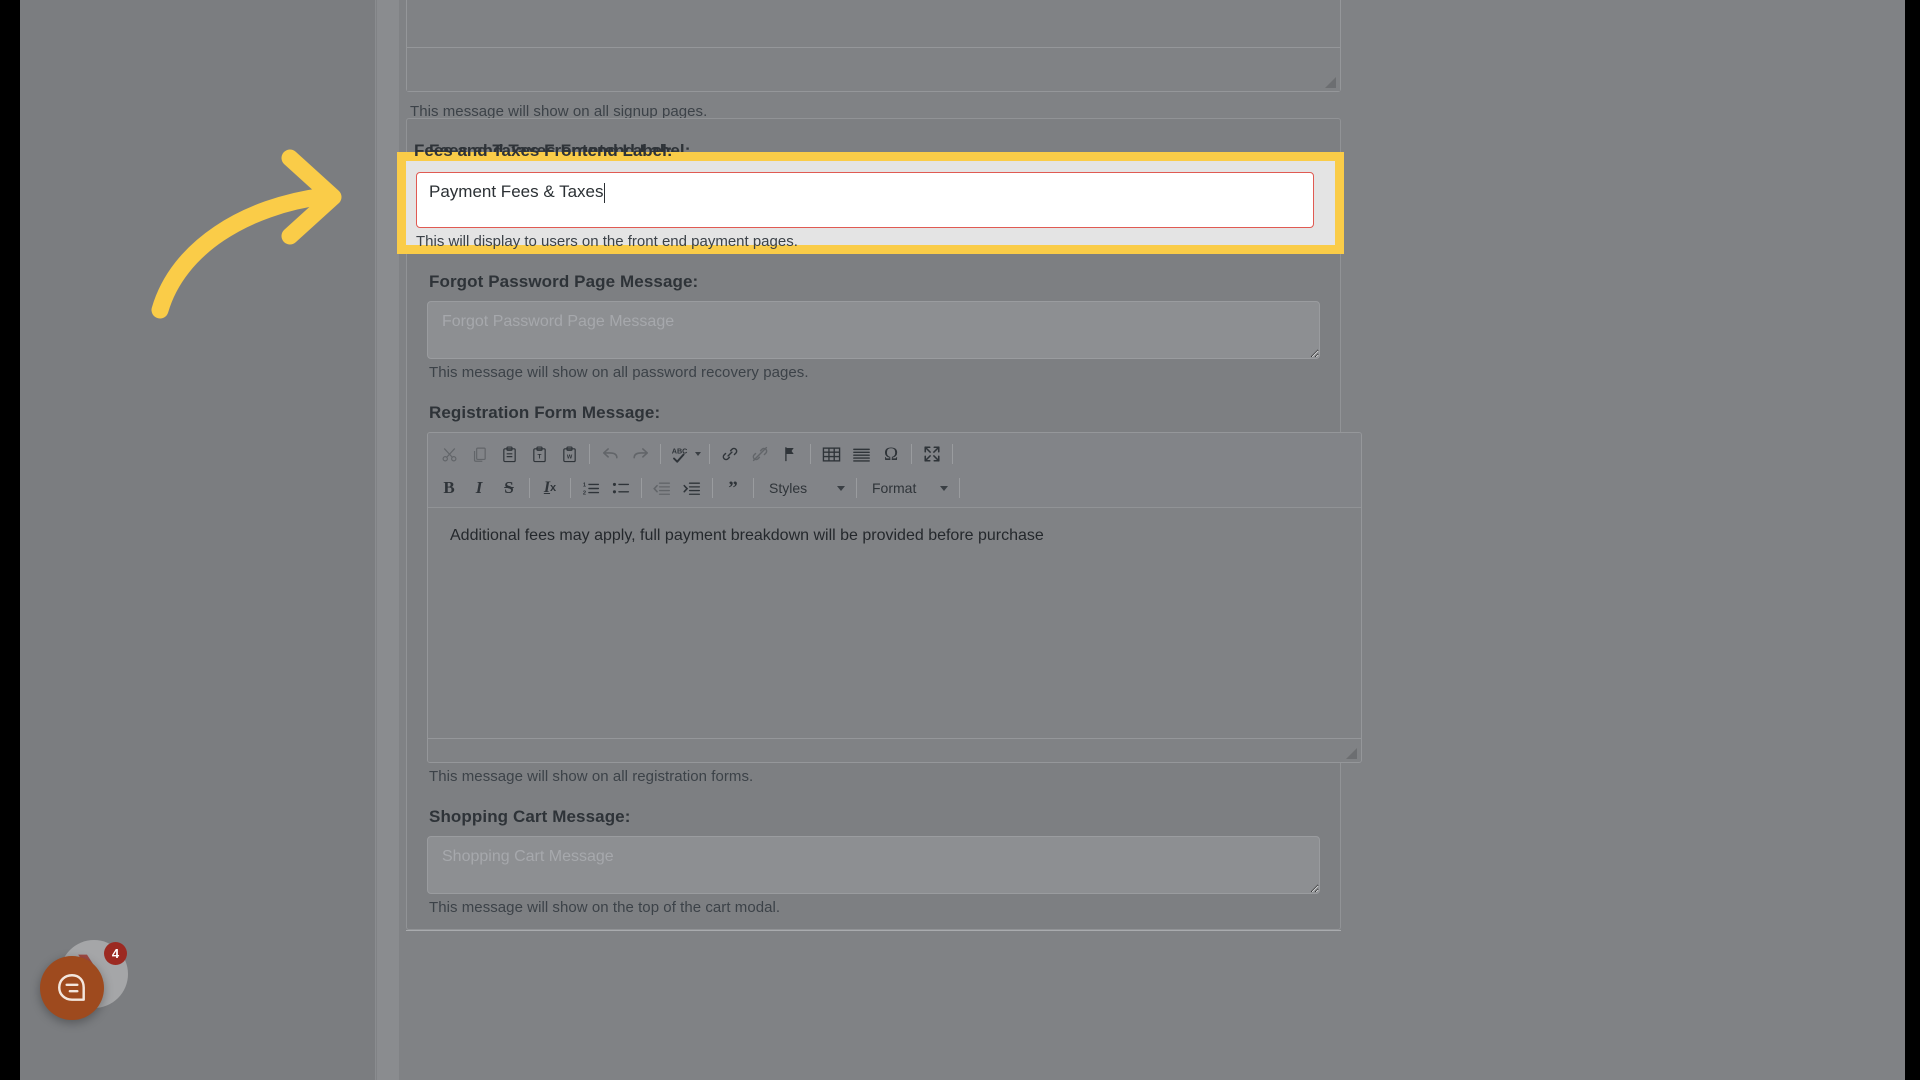 Image resolution: width=1920 pixels, height=1080 pixels. Describe the element at coordinates (662, 488) in the screenshot. I see `outdent-icon` at that location.